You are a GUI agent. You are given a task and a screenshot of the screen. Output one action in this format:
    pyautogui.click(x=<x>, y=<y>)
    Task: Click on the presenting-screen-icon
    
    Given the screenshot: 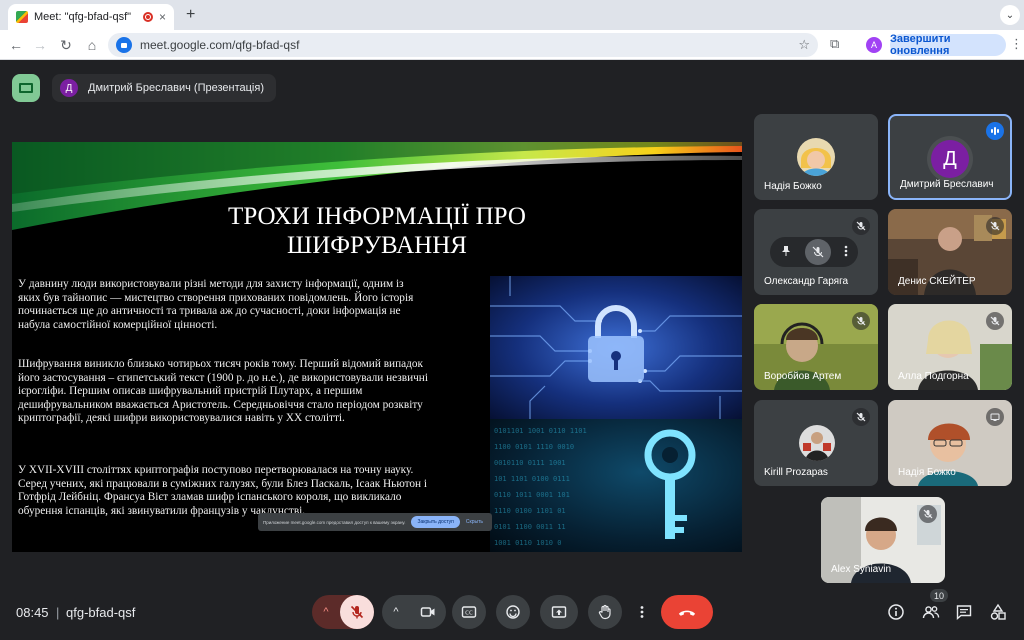 What is the action you would take?
    pyautogui.click(x=995, y=417)
    